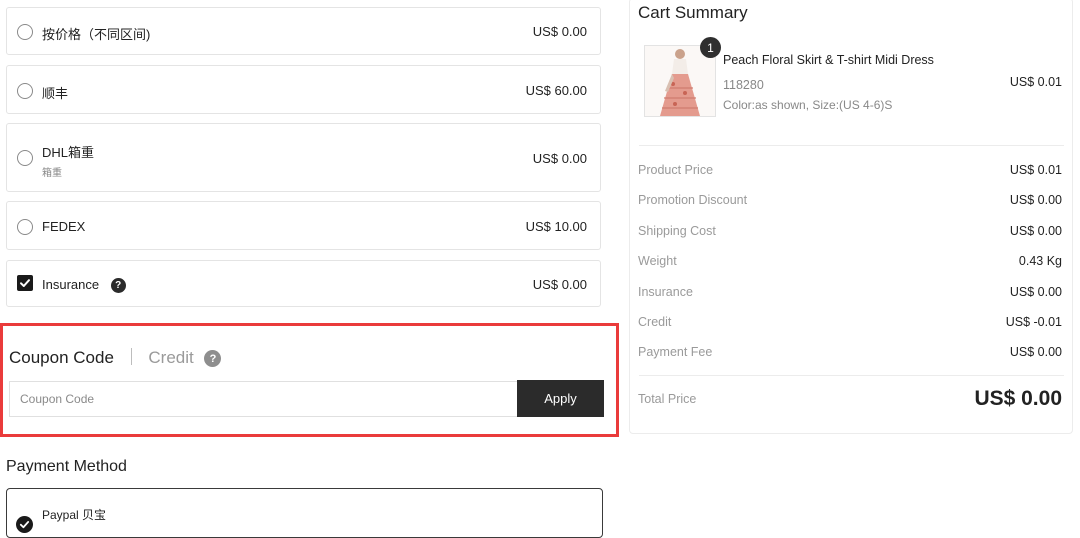 This screenshot has height=538, width=1080. I want to click on tab-credit: Credit, so click(170, 357).